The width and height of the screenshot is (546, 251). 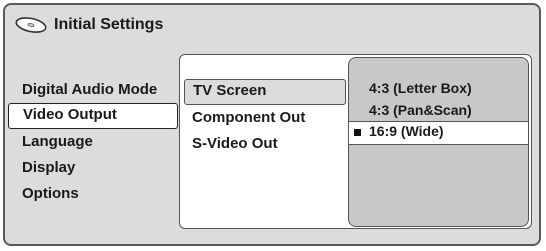 I want to click on sub-menu: TV Screen Component Out S-Video Out, so click(x=265, y=118).